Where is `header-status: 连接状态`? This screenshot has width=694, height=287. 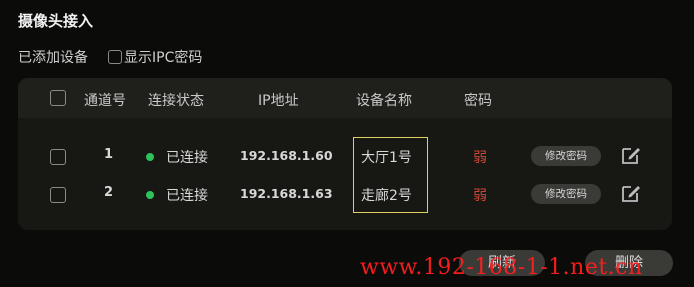
header-status: 连接状态 is located at coordinates (176, 101).